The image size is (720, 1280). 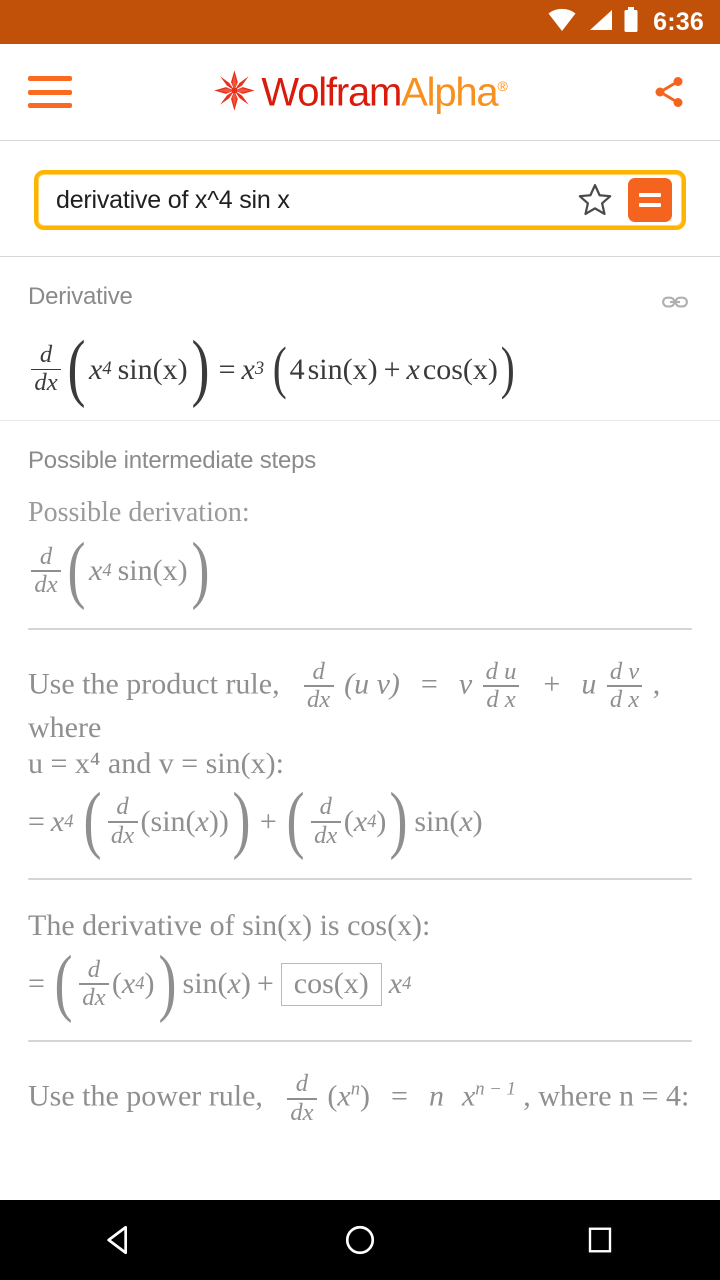 What do you see at coordinates (675, 302) in the screenshot?
I see `chain-link-icon` at bounding box center [675, 302].